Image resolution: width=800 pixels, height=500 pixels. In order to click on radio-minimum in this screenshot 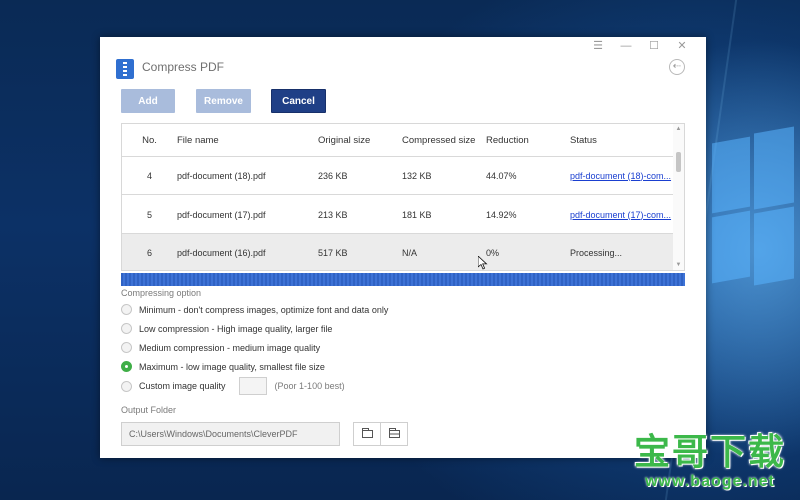, I will do `click(126, 309)`.